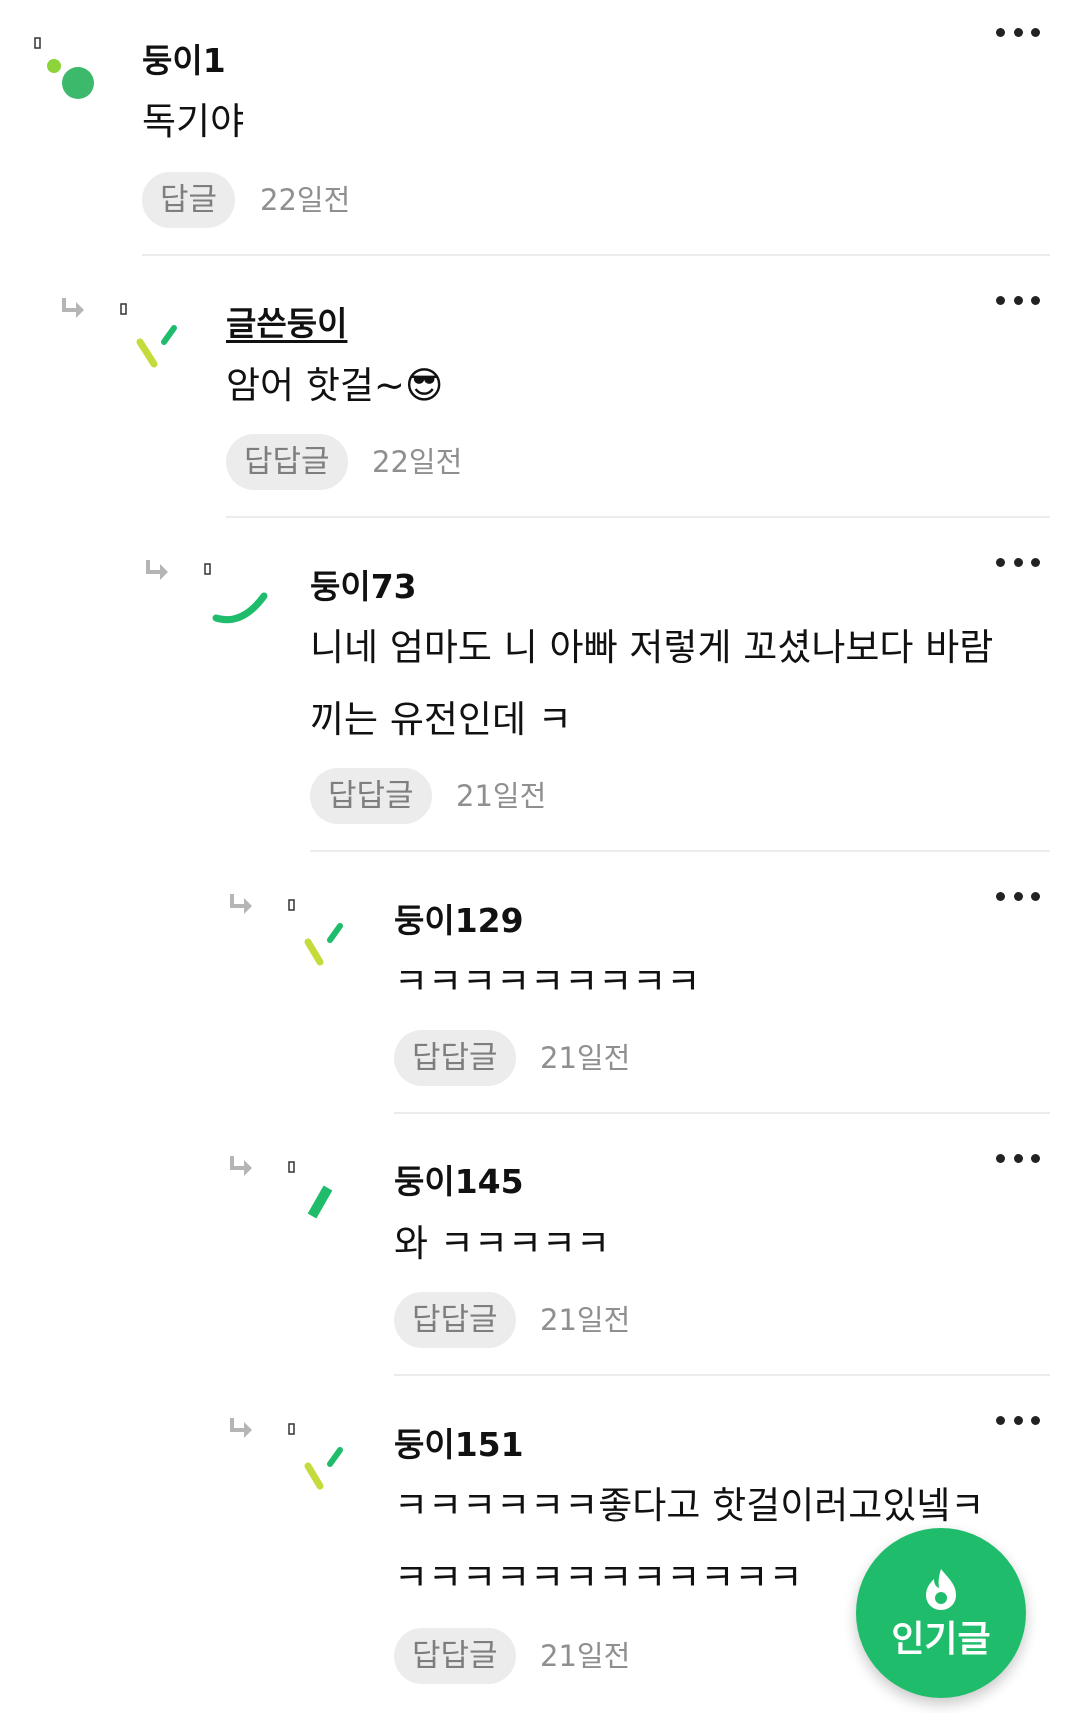  Describe the element at coordinates (236, 593) in the screenshot. I see `avatar-arc-icon` at that location.